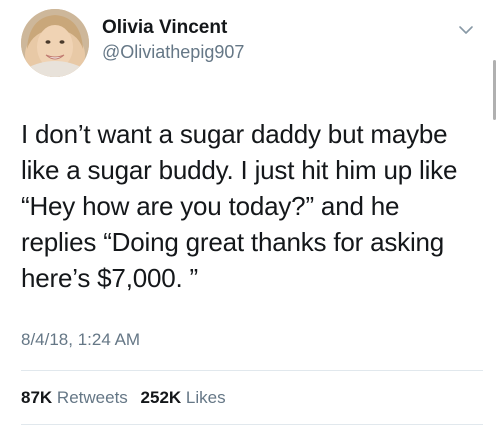  Describe the element at coordinates (80, 340) in the screenshot. I see `timestamp: 8/4/18, 1:24 AM` at that location.